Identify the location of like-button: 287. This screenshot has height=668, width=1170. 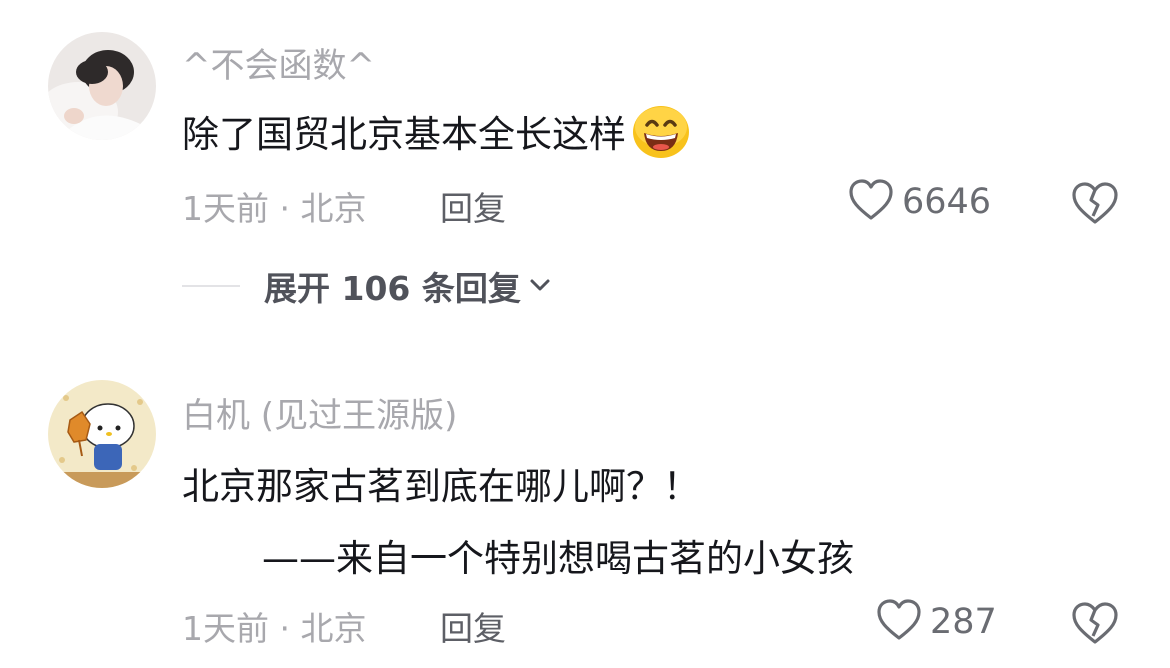
(936, 622).